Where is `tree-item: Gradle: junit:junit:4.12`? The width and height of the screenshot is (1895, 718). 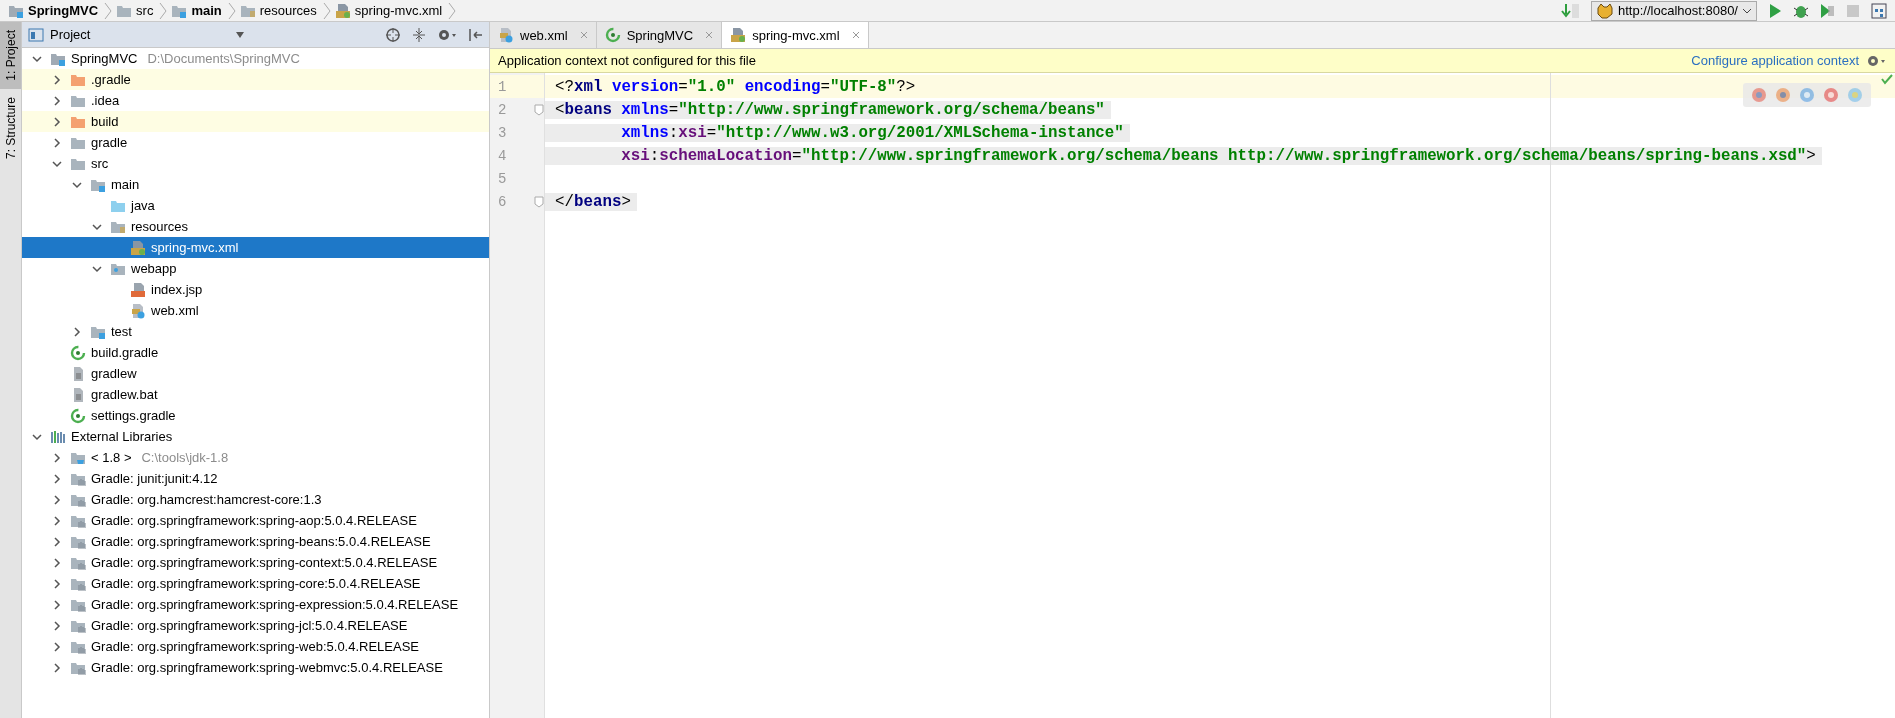
tree-item: Gradle: junit:junit:4.12 is located at coordinates (255, 478).